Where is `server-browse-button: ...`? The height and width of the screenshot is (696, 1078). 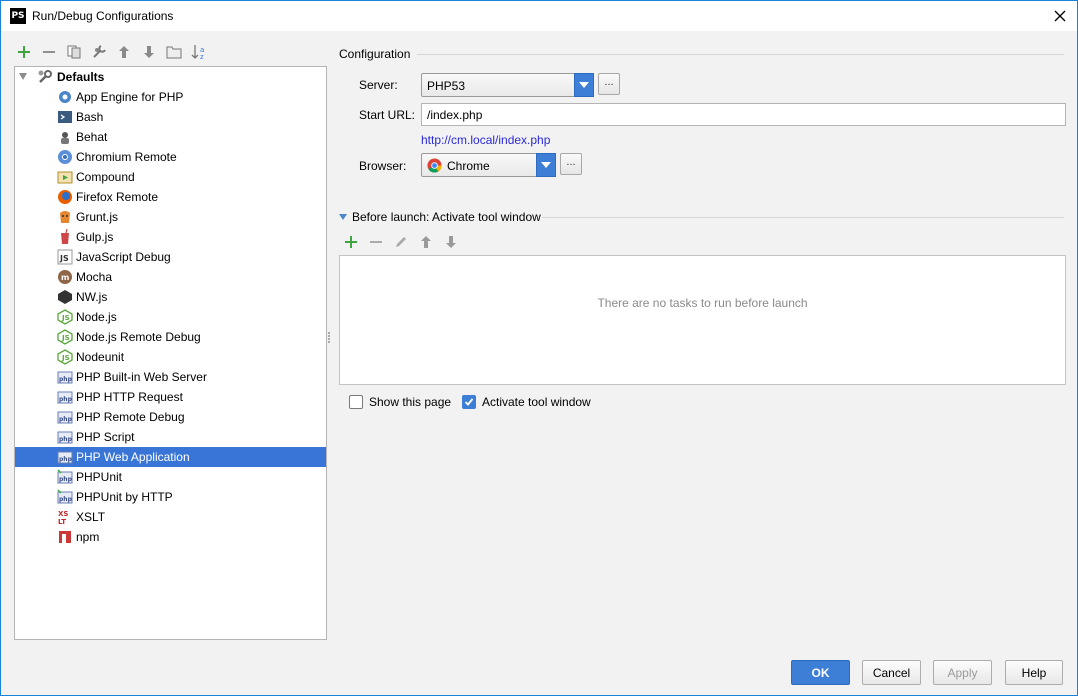
server-browse-button: ... is located at coordinates (609, 84).